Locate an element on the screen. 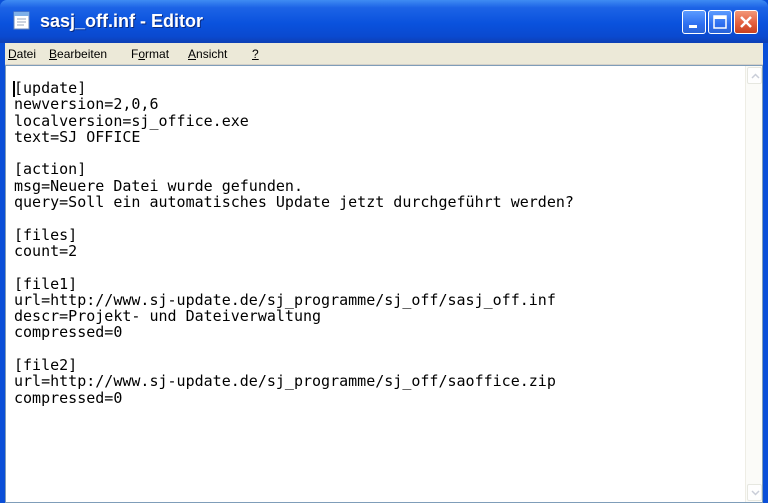  chevron-up-icon is located at coordinates (755, 76).